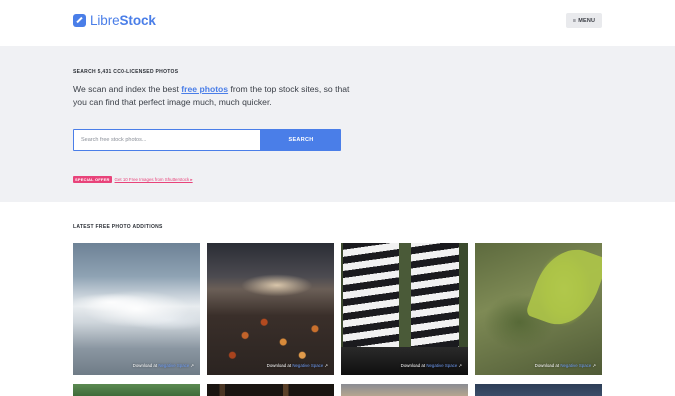  I want to click on menu-button: ≡ MENU, so click(584, 20).